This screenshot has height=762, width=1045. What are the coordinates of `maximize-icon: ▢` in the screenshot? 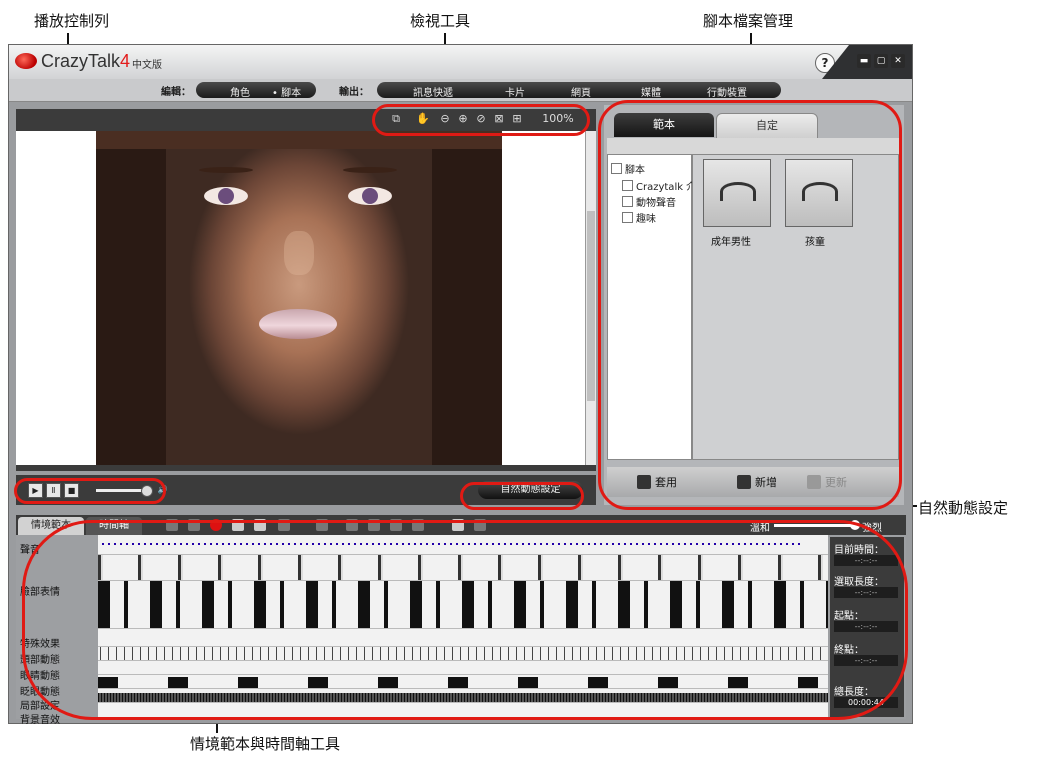 It's located at (881, 61).